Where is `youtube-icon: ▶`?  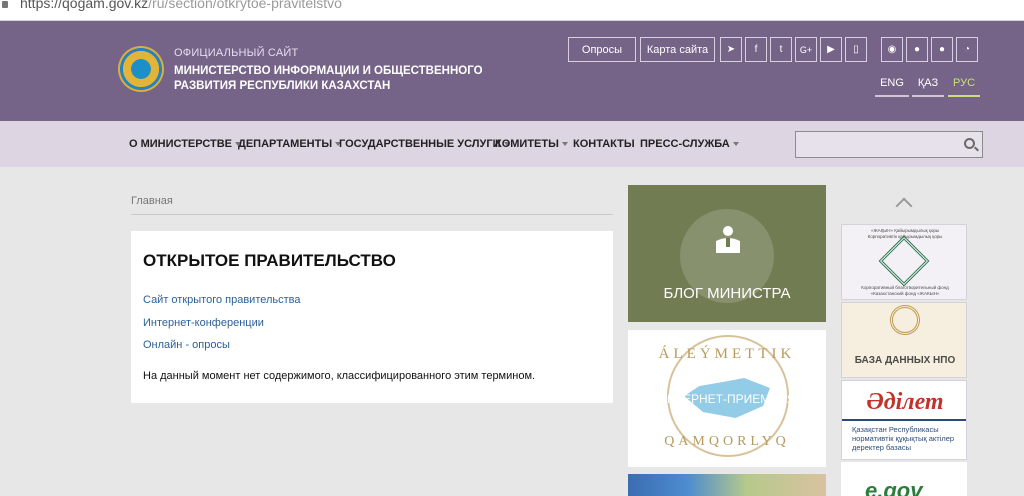
youtube-icon: ▶ is located at coordinates (831, 49).